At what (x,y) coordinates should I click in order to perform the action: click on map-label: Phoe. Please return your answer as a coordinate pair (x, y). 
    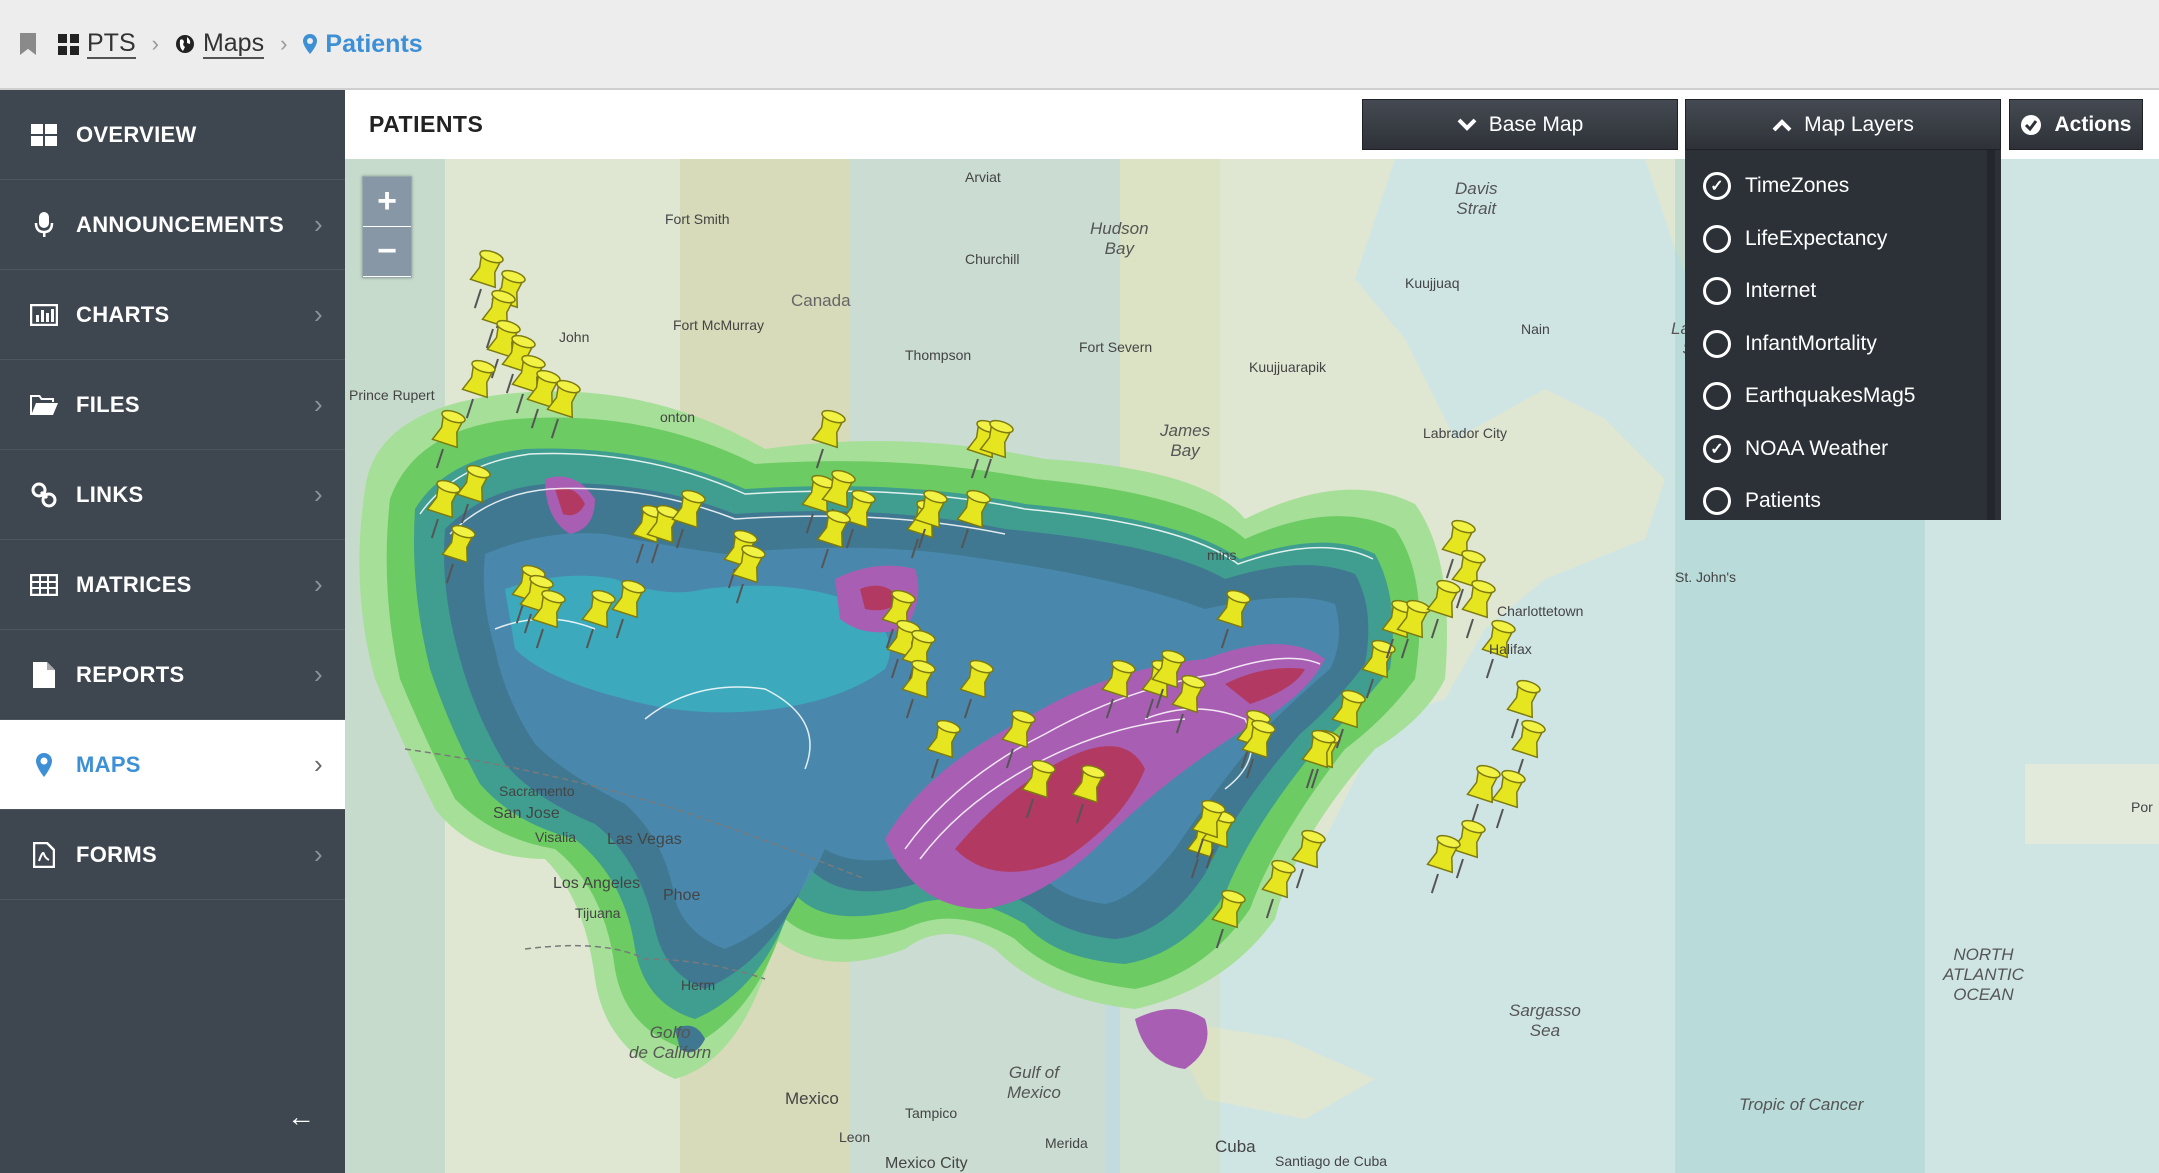
    Looking at the image, I should click on (682, 895).